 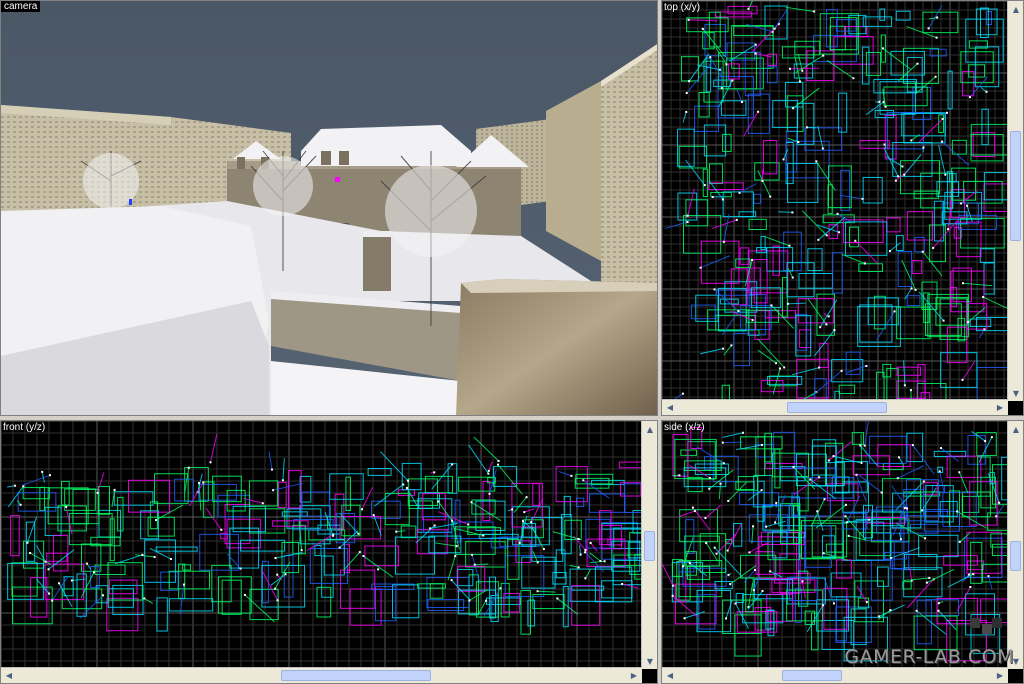 I want to click on watermark: GAMER-LAB.COM, so click(x=929, y=657).